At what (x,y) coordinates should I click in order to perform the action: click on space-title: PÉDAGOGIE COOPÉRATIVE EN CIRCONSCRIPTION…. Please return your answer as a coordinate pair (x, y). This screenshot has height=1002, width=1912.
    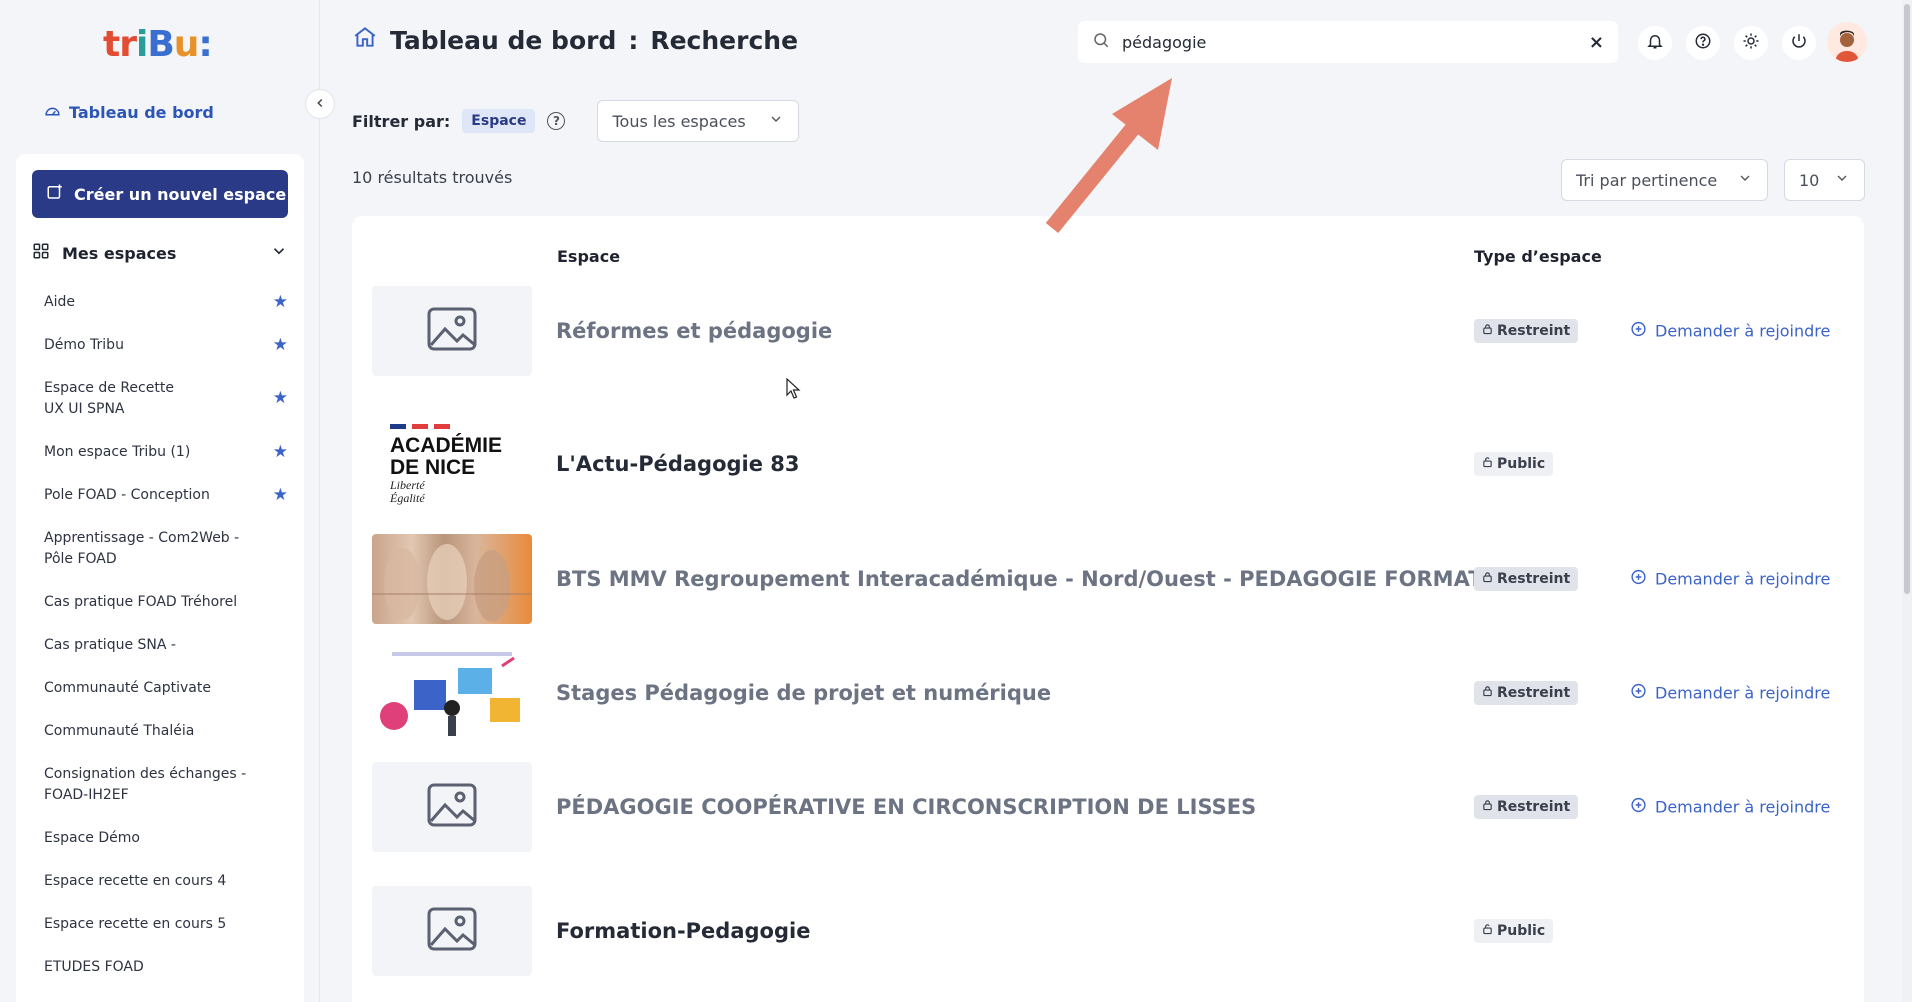
    Looking at the image, I should click on (906, 807).